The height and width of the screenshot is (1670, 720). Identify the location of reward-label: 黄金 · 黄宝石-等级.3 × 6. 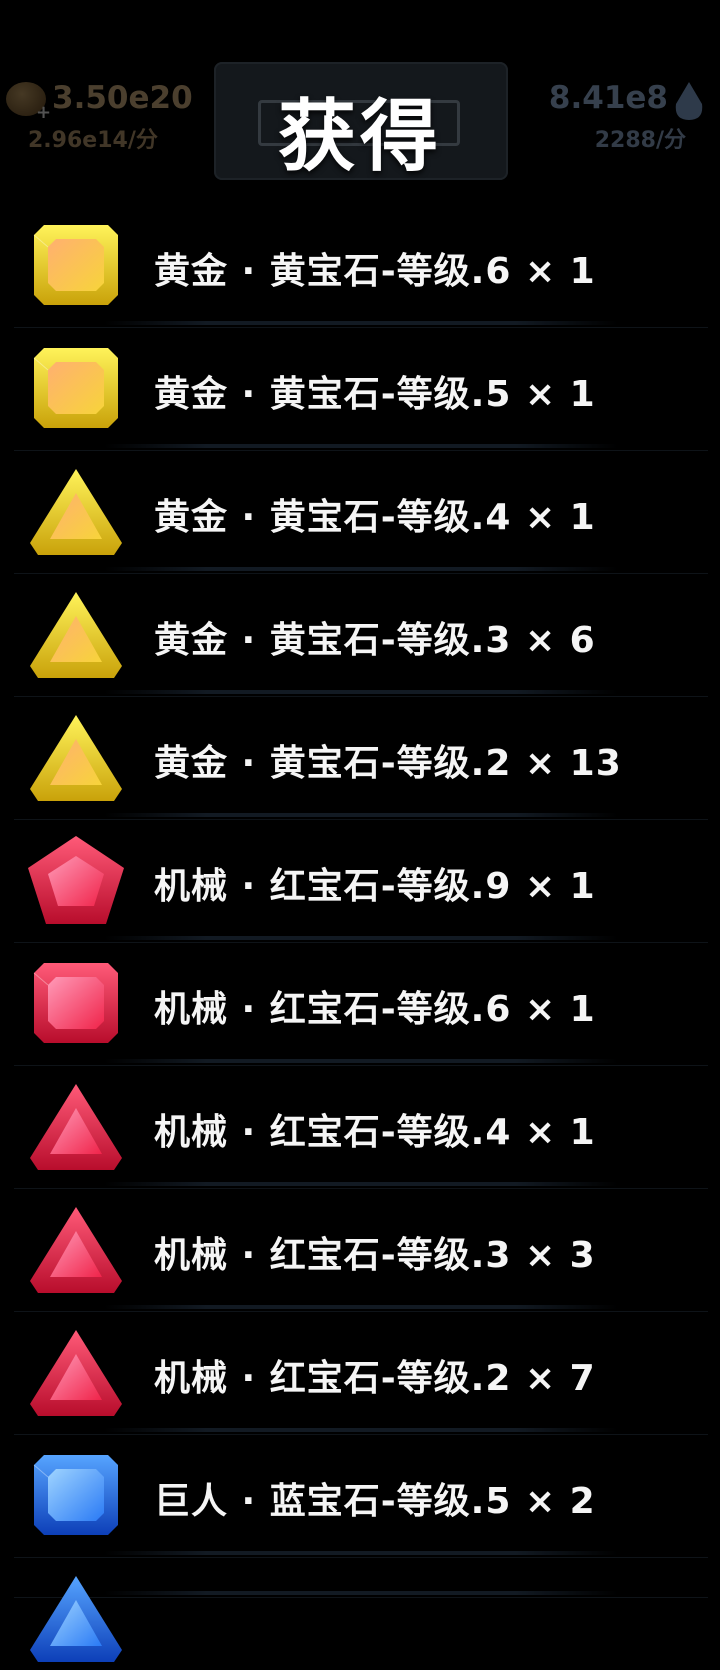
(375, 640).